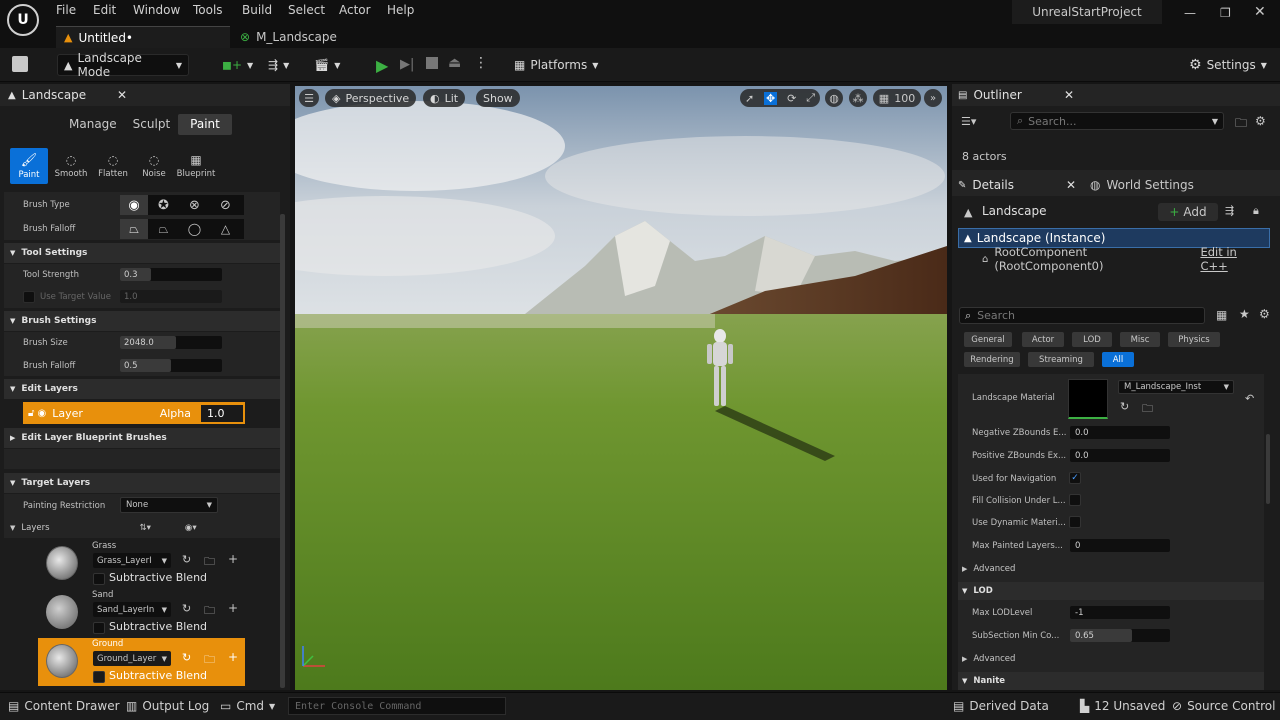 Image resolution: width=1280 pixels, height=720 pixels. I want to click on mode-dropdown: ▲ Landscape Mode ▼, so click(123, 65).